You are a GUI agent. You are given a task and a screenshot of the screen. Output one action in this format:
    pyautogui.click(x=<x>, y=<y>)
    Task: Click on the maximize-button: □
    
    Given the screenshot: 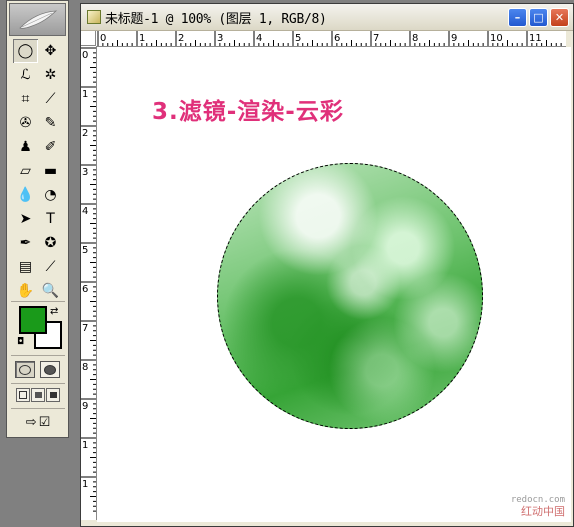 What is the action you would take?
    pyautogui.click(x=538, y=17)
    